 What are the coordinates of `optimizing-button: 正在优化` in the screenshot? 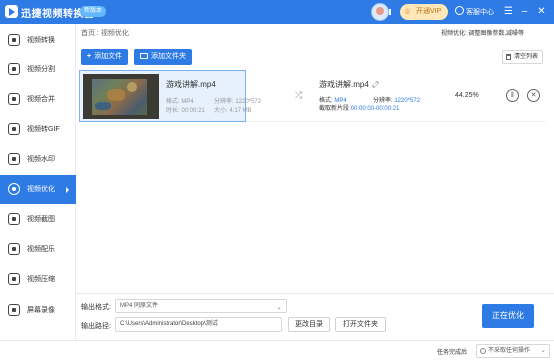 It's located at (508, 316).